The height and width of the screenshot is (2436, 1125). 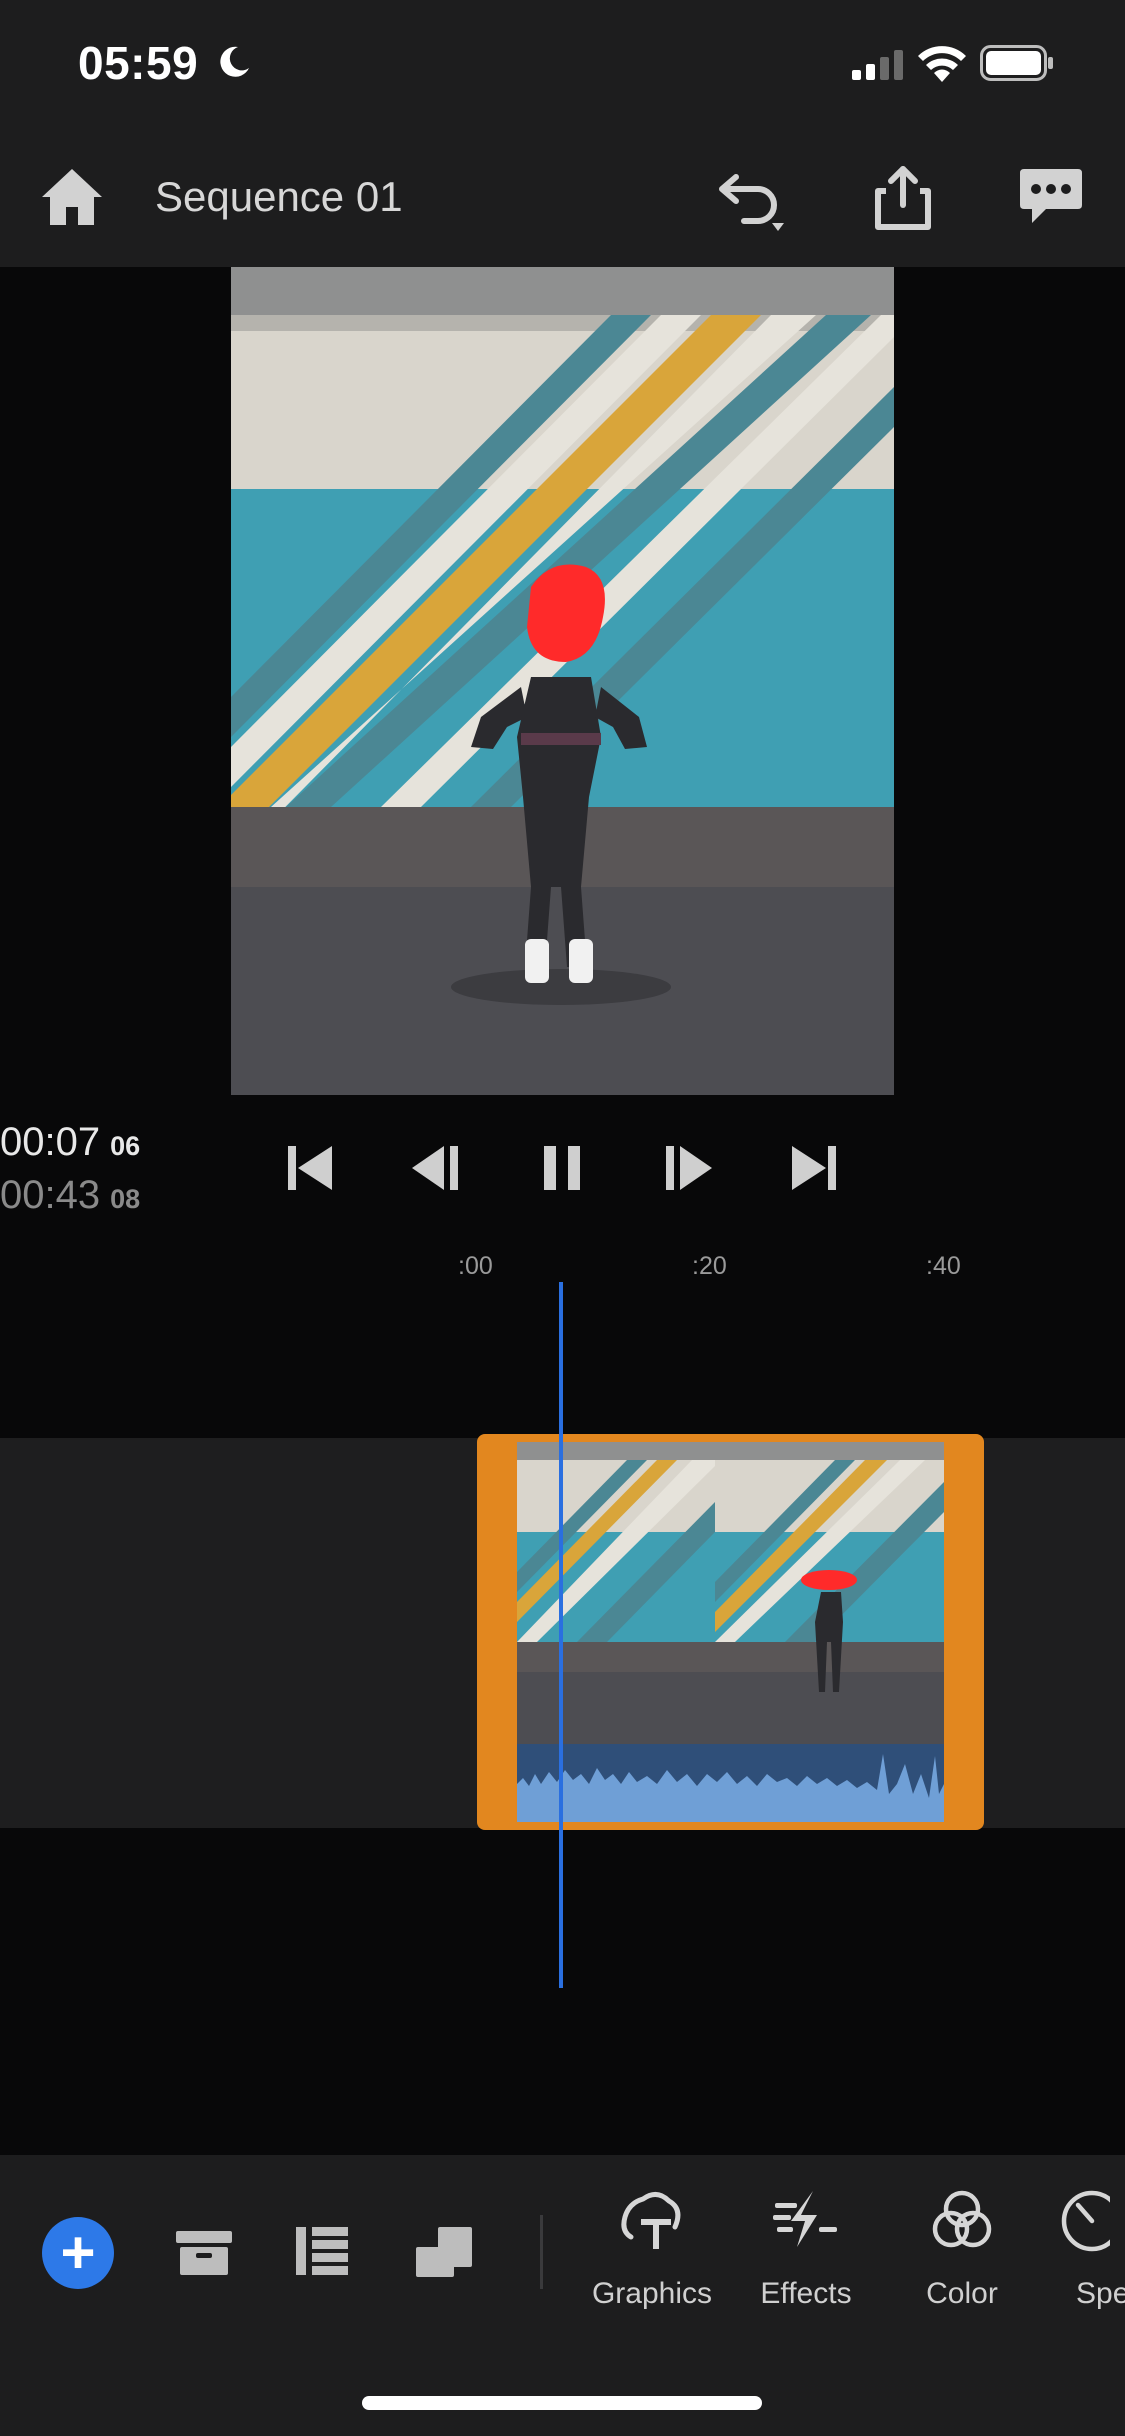 I want to click on clip-content, so click(x=730, y=1632).